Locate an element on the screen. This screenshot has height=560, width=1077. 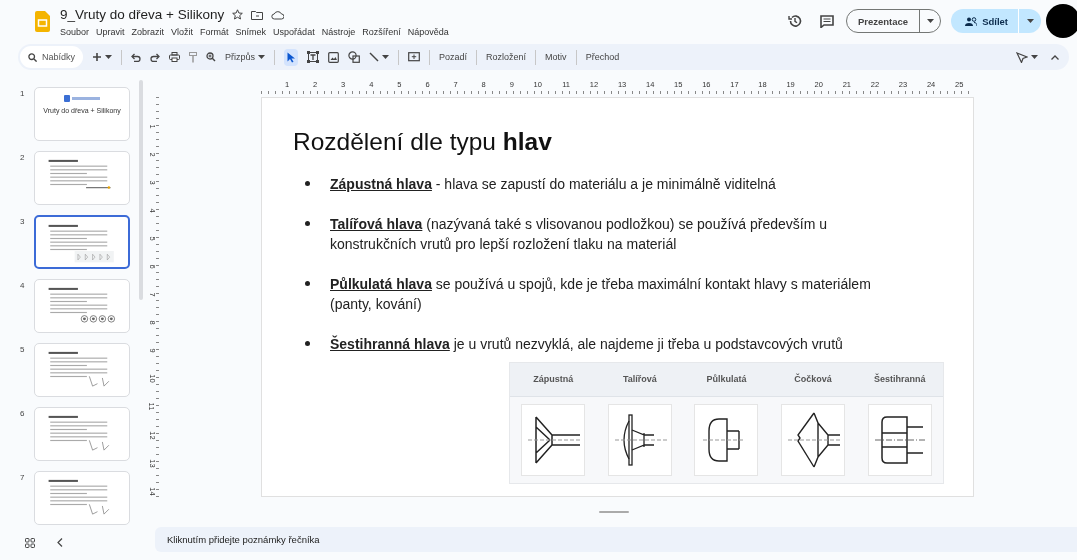
menu-item: Uspořádat is located at coordinates (294, 31).